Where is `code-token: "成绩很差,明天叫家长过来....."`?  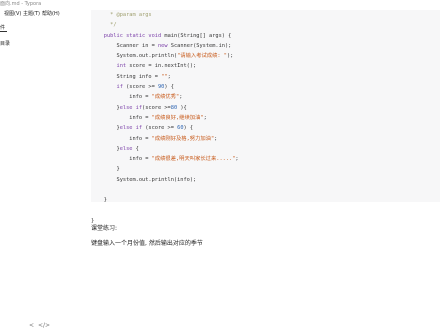 code-token: "成绩很差,明天叫家长过来....." is located at coordinates (193, 159).